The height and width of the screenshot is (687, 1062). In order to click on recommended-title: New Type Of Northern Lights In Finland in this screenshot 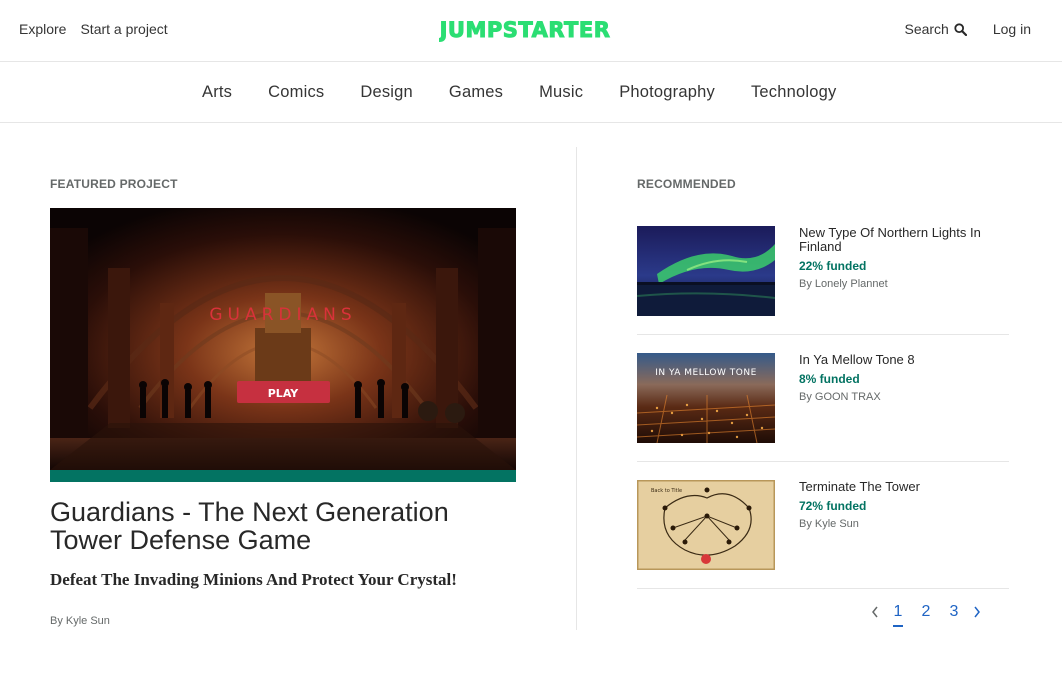, I will do `click(902, 240)`.